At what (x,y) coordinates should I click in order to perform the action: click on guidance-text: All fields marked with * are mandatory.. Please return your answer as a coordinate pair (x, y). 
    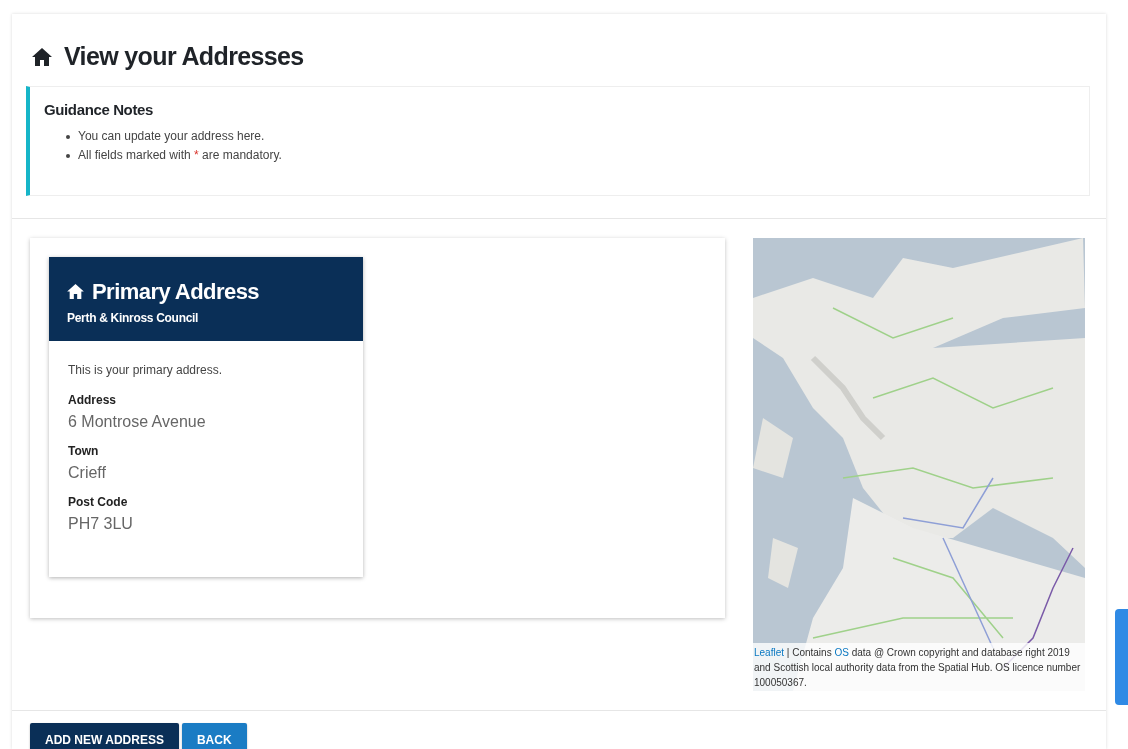
    Looking at the image, I should click on (180, 155).